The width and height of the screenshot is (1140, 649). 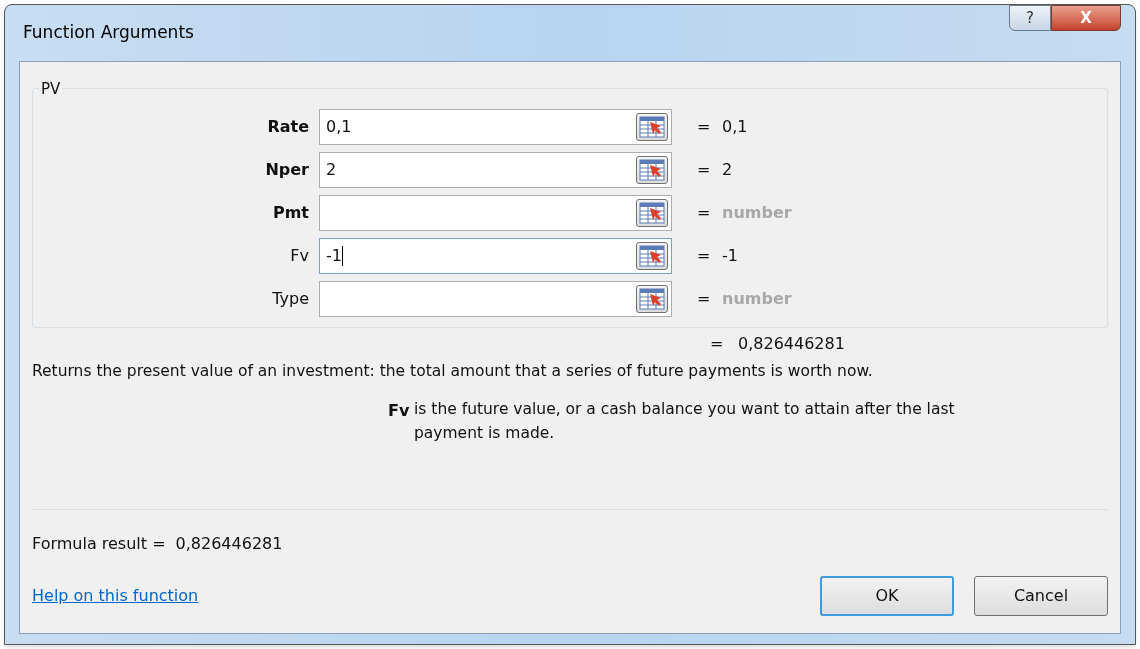 What do you see at coordinates (1030, 18) in the screenshot?
I see `help-button: ?` at bounding box center [1030, 18].